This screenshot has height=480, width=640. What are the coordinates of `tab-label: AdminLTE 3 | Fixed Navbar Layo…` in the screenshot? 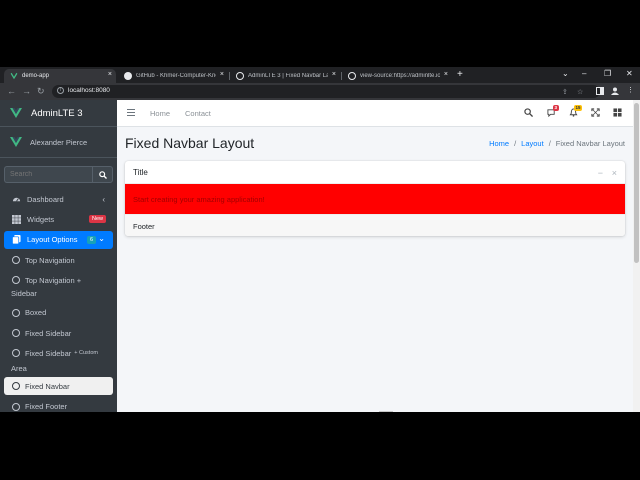 It's located at (288, 76).